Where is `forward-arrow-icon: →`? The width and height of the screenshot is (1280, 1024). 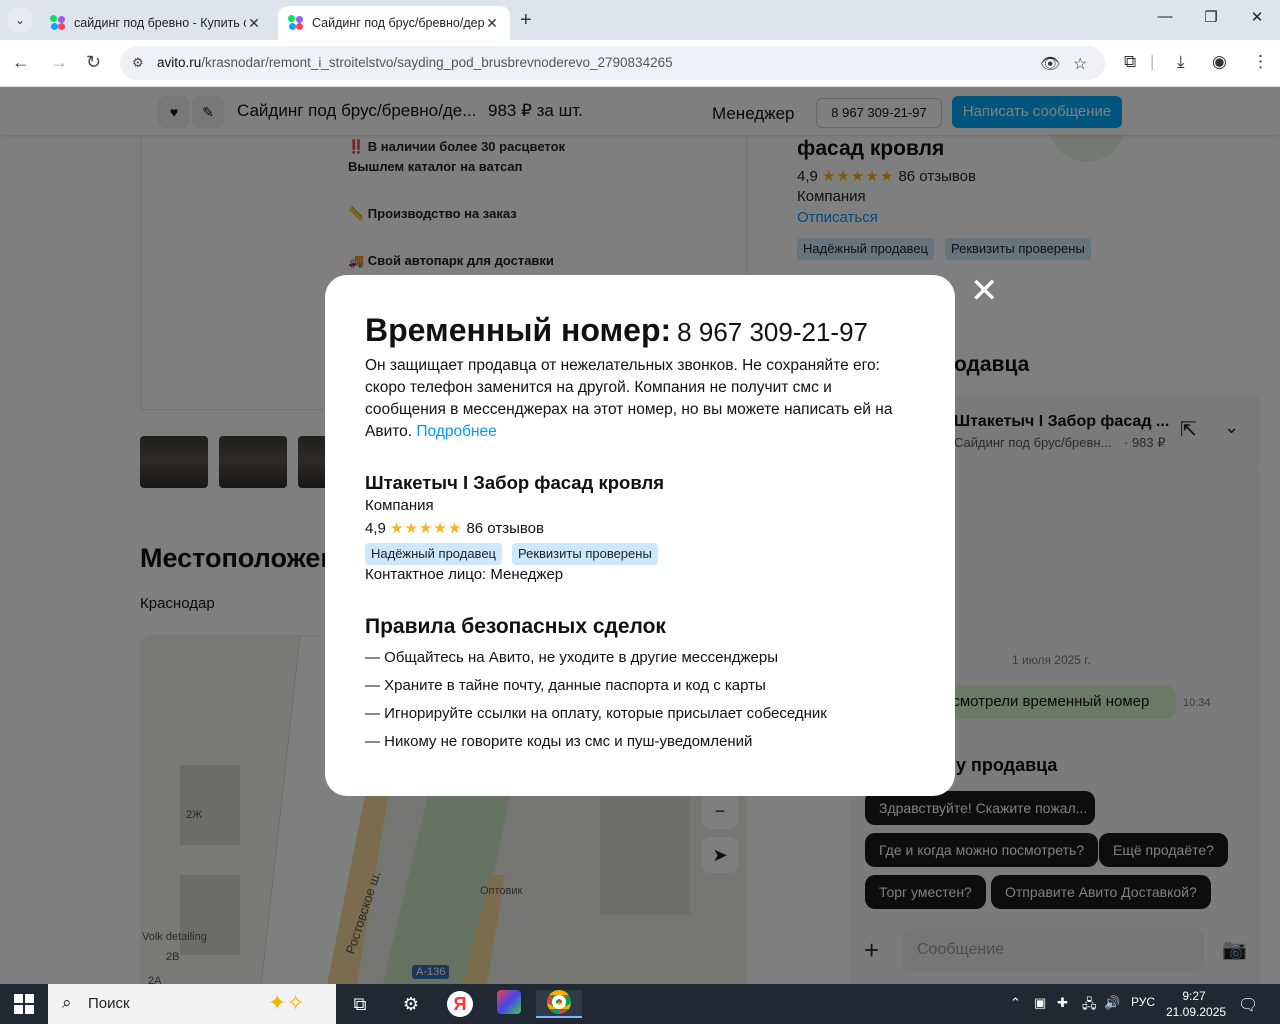 forward-arrow-icon: → is located at coordinates (59, 62).